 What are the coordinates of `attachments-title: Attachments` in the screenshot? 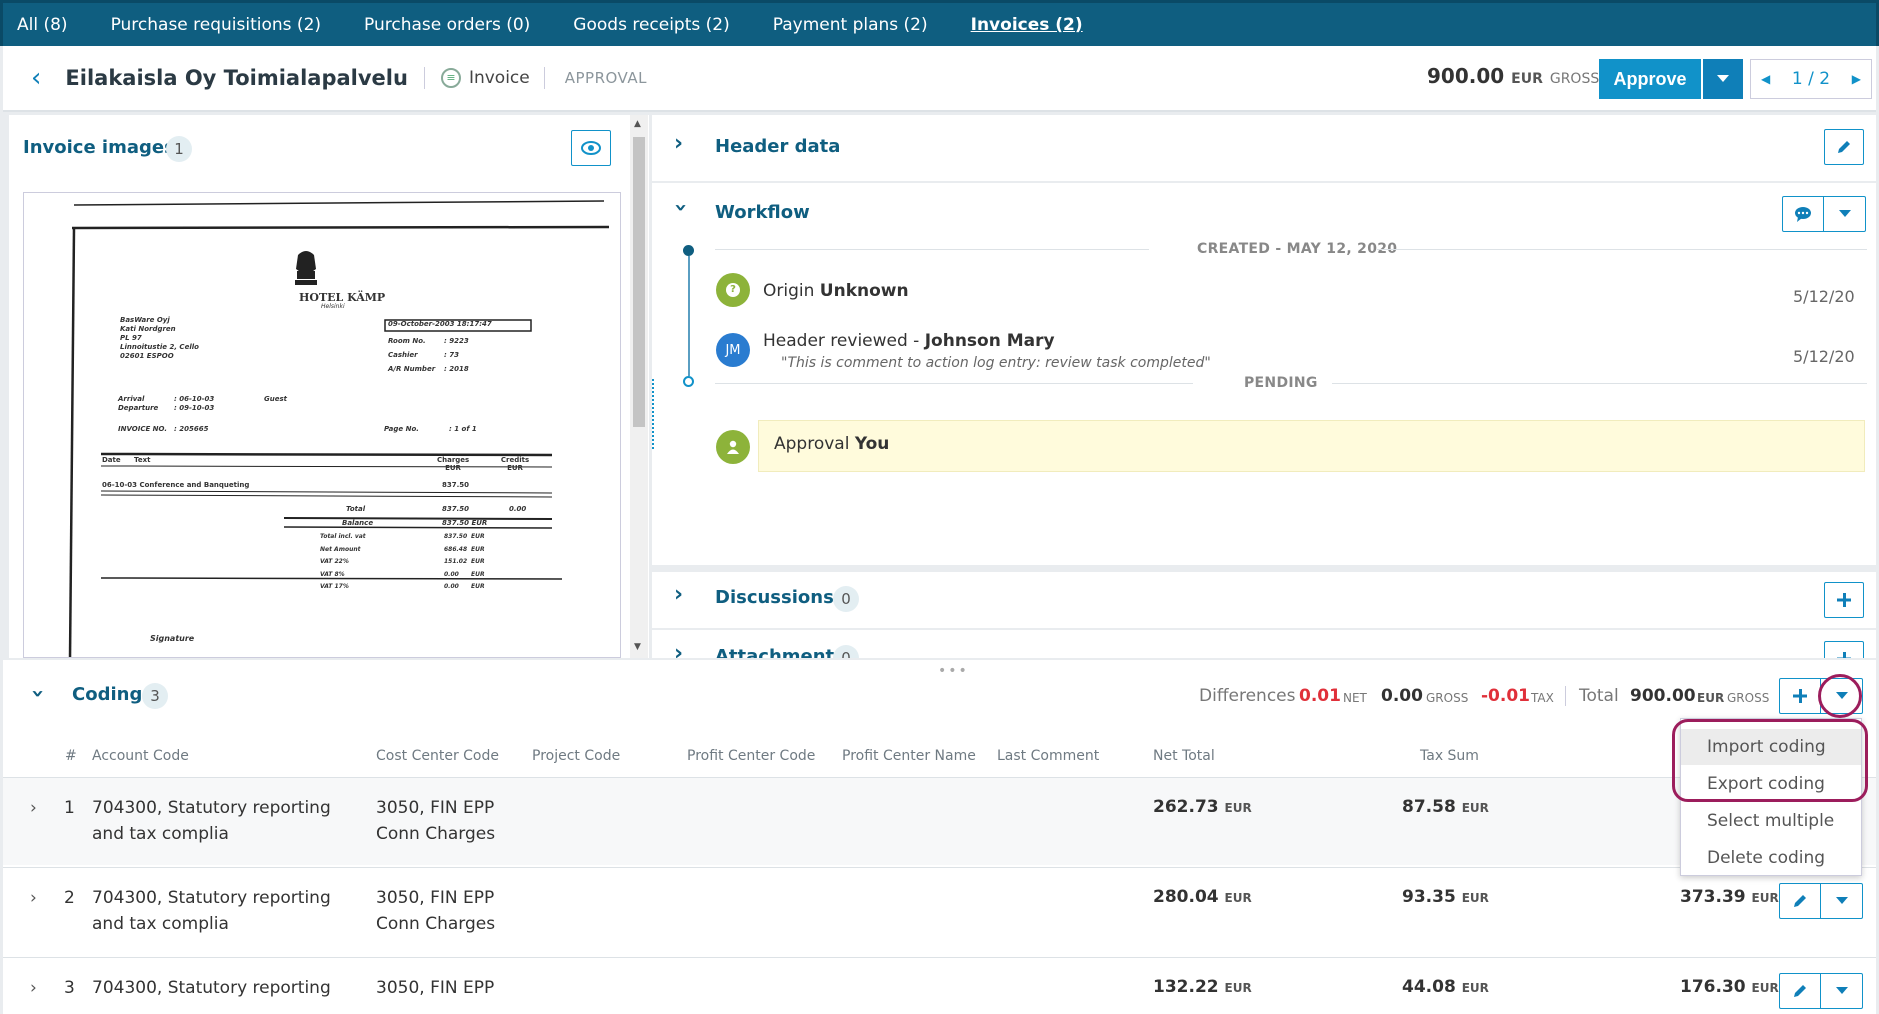 It's located at (780, 652).